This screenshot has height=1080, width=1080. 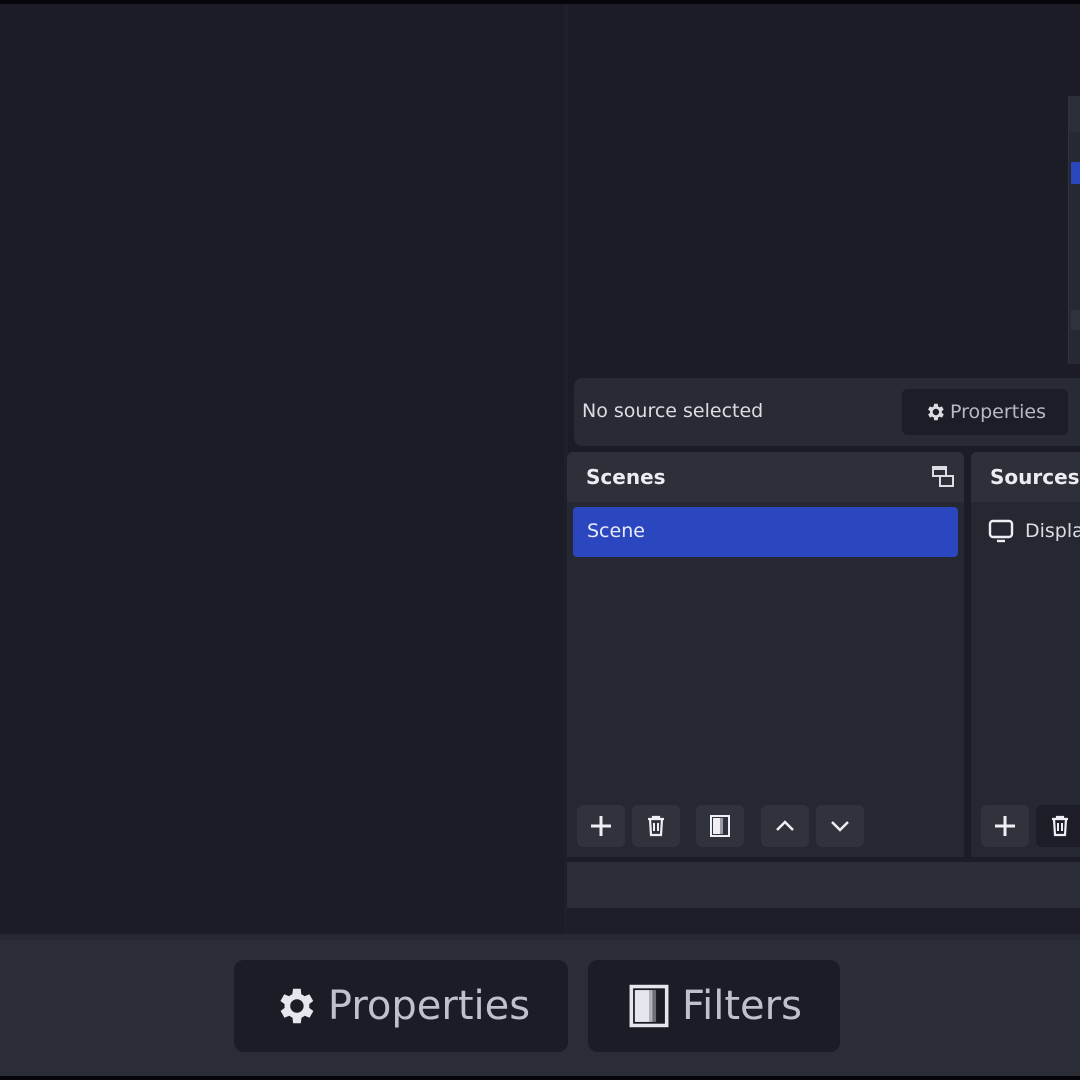 I want to click on scenes-dock: Scenes Scene, so click(x=765, y=654).